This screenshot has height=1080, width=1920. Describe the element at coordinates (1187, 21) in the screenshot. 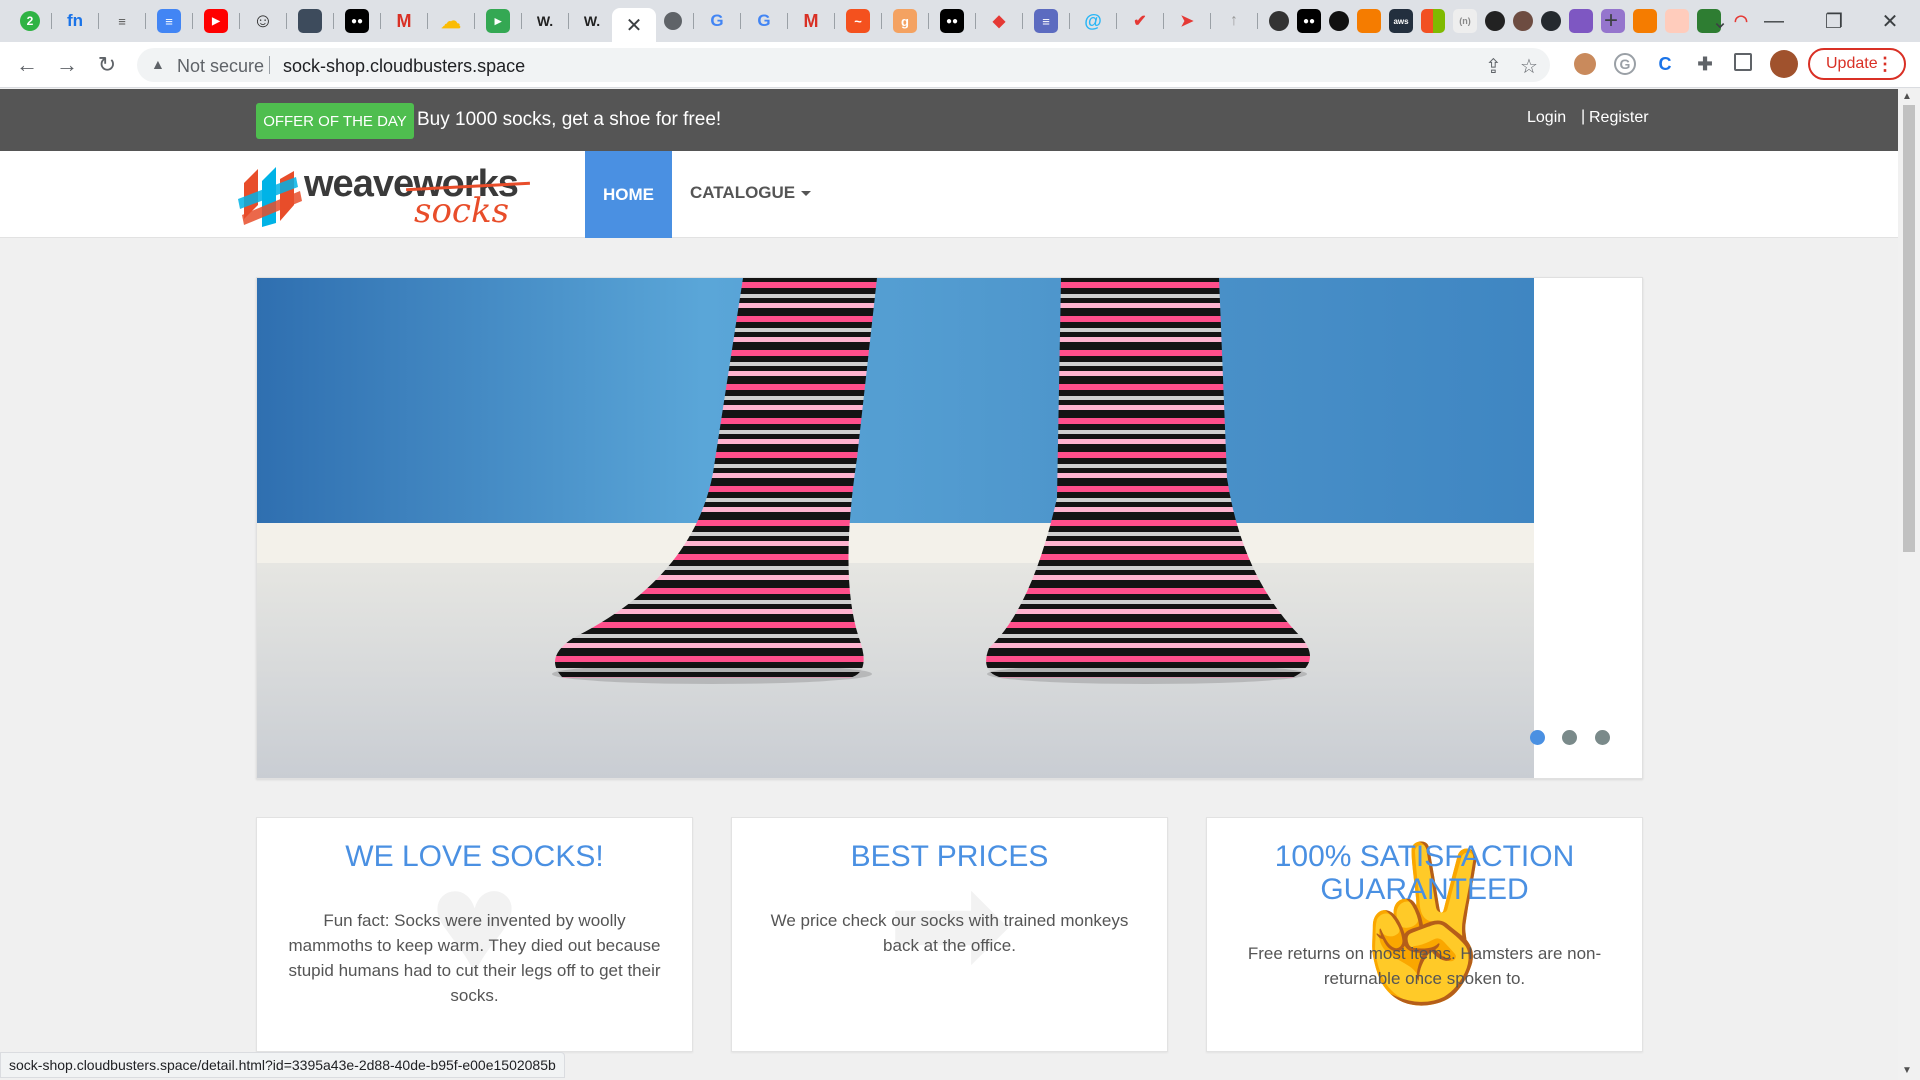

I see `tab-favicon-pdf: ➤` at that location.